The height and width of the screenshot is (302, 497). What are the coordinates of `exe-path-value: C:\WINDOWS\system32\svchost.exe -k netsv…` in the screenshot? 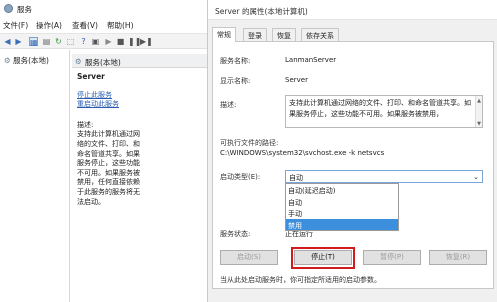 It's located at (302, 153).